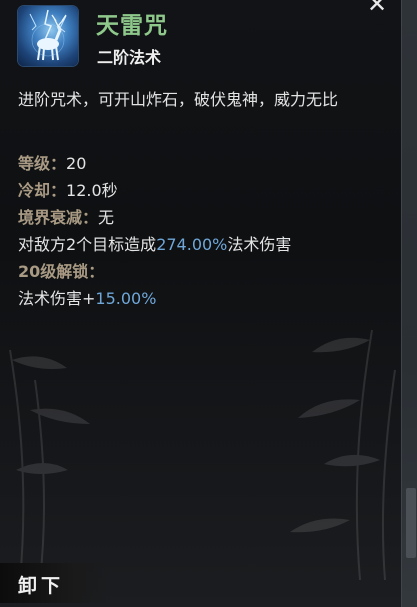 This screenshot has width=417, height=607. I want to click on effect-row: 对敌方2个目标造成274.00%法术伤害, so click(154, 244).